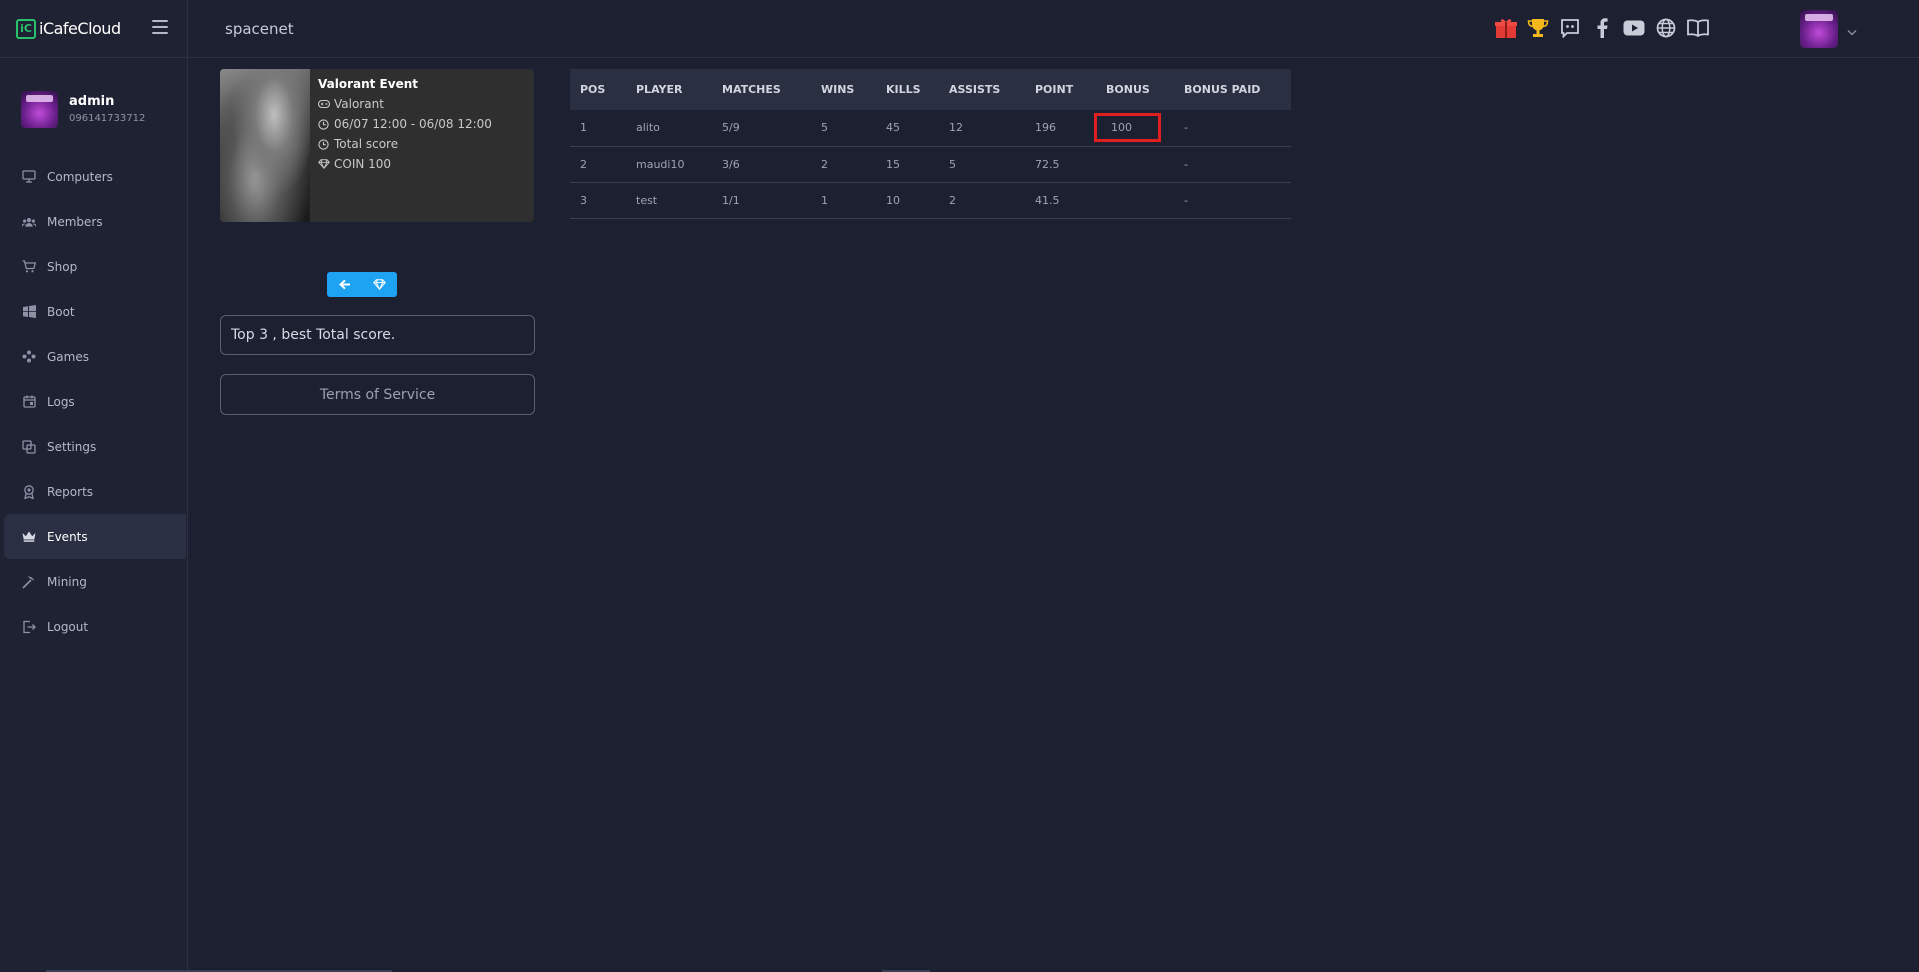 The height and width of the screenshot is (972, 1919). I want to click on monitor-icon, so click(29, 177).